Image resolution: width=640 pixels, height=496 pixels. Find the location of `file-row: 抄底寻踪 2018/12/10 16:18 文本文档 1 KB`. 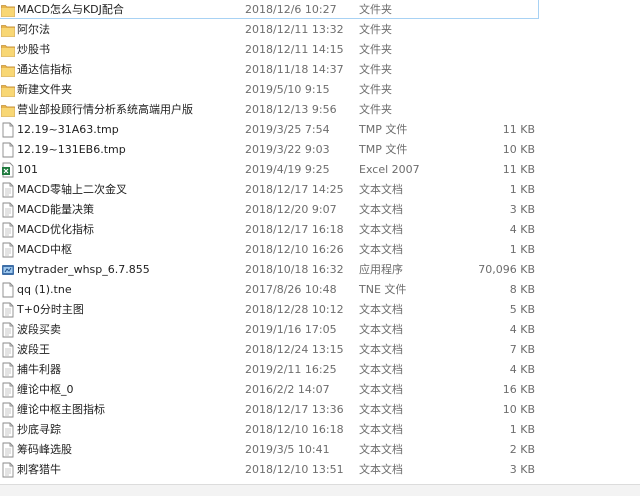

file-row: 抄底寻踪 2018/12/10 16:18 文本文档 1 KB is located at coordinates (320, 430).